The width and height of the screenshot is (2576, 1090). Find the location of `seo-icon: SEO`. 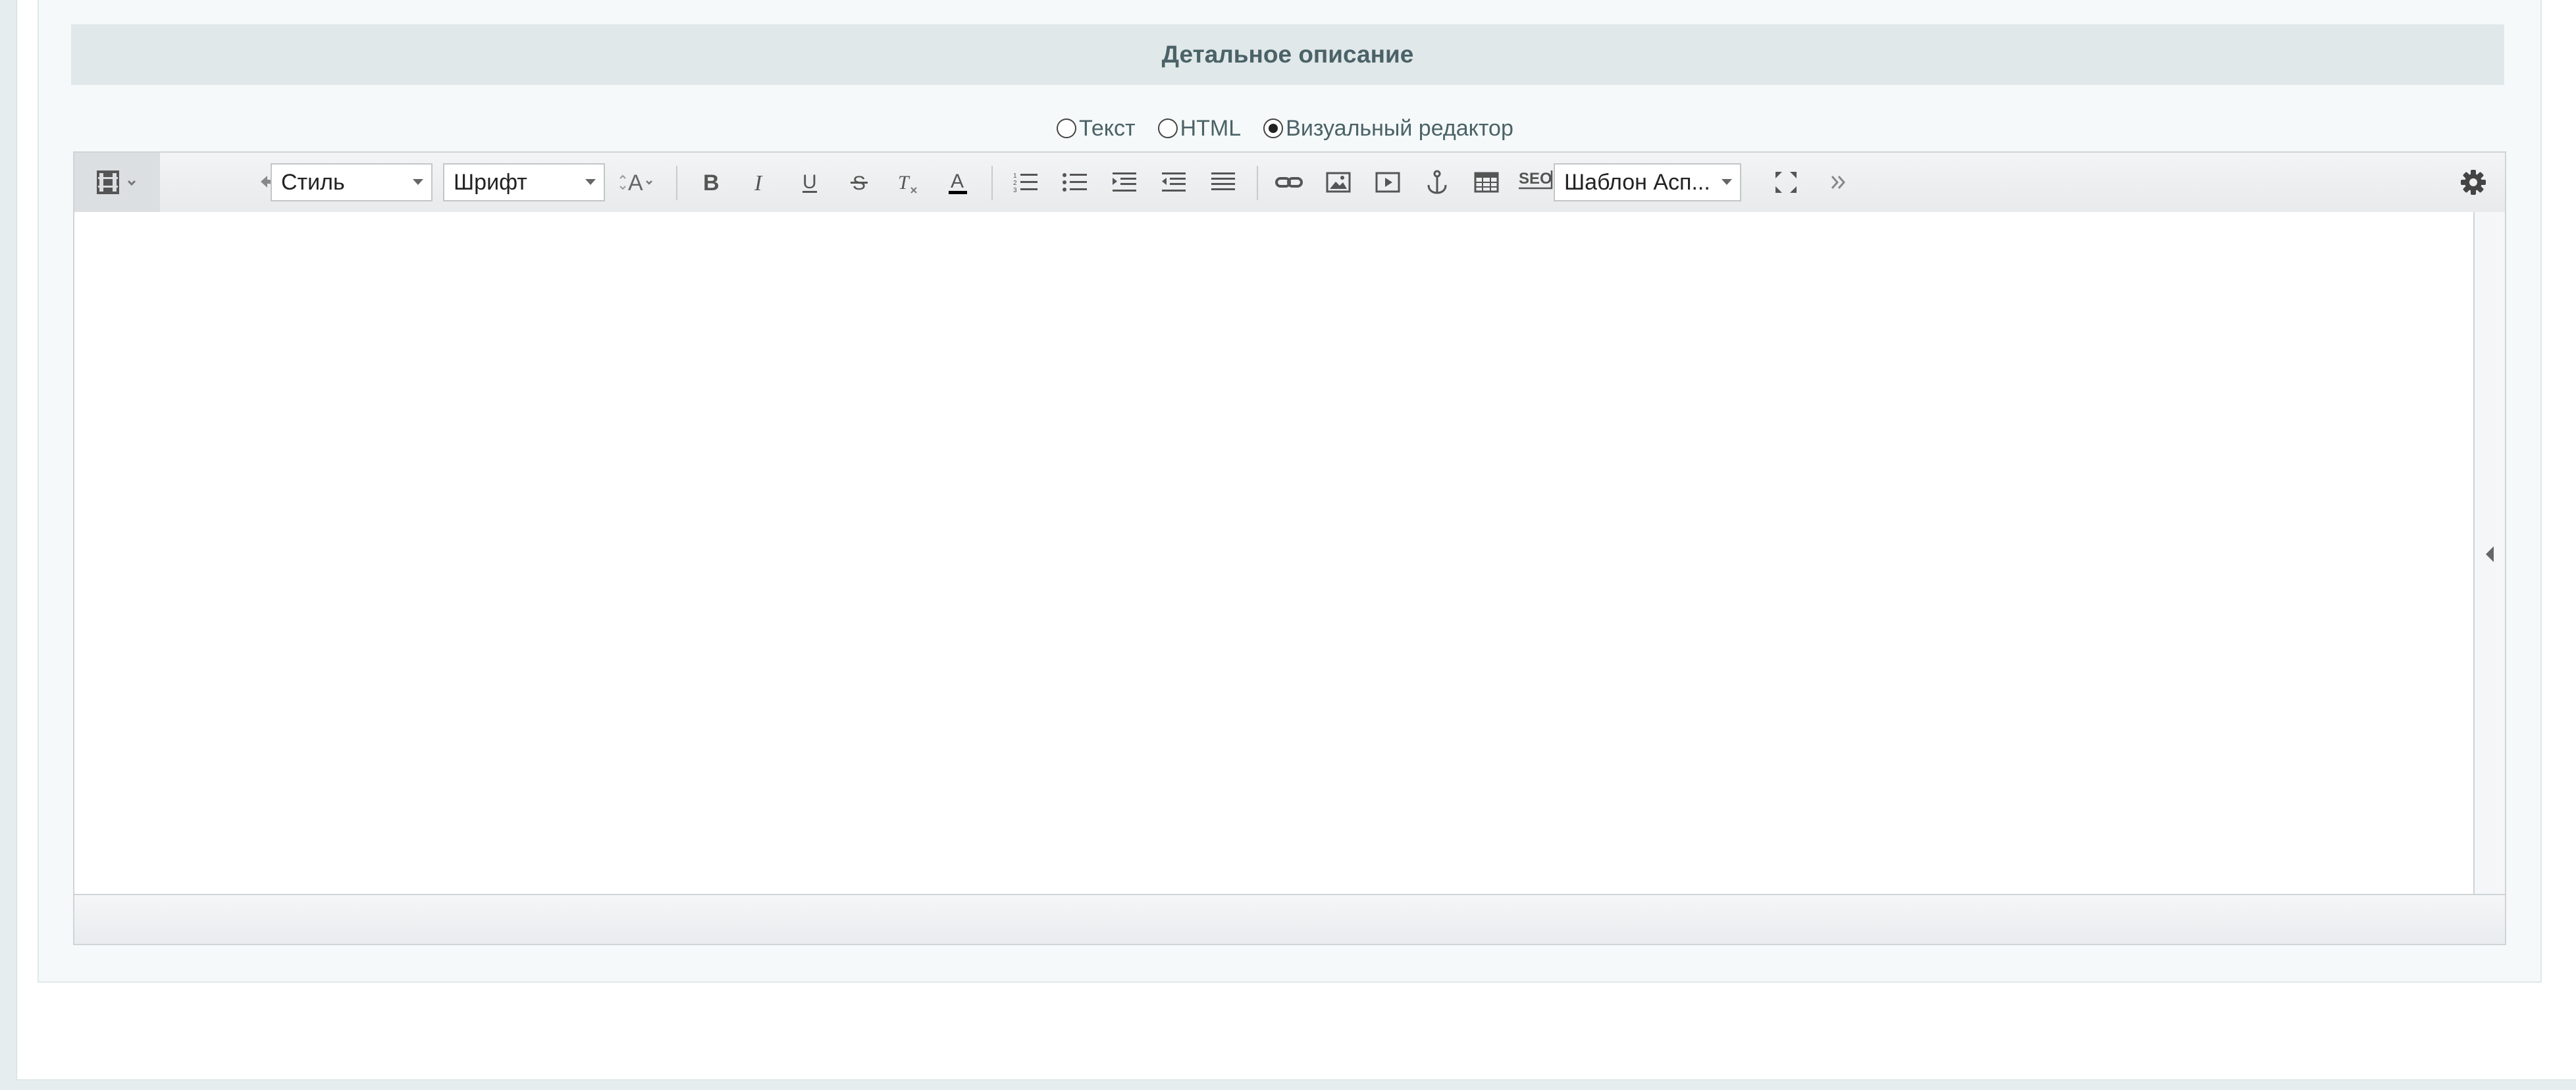

seo-icon: SEO is located at coordinates (1536, 180).